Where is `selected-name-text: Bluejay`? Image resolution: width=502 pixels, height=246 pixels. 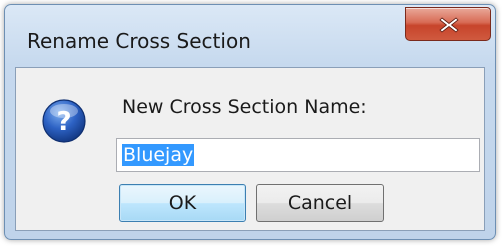
selected-name-text: Bluejay is located at coordinates (158, 155).